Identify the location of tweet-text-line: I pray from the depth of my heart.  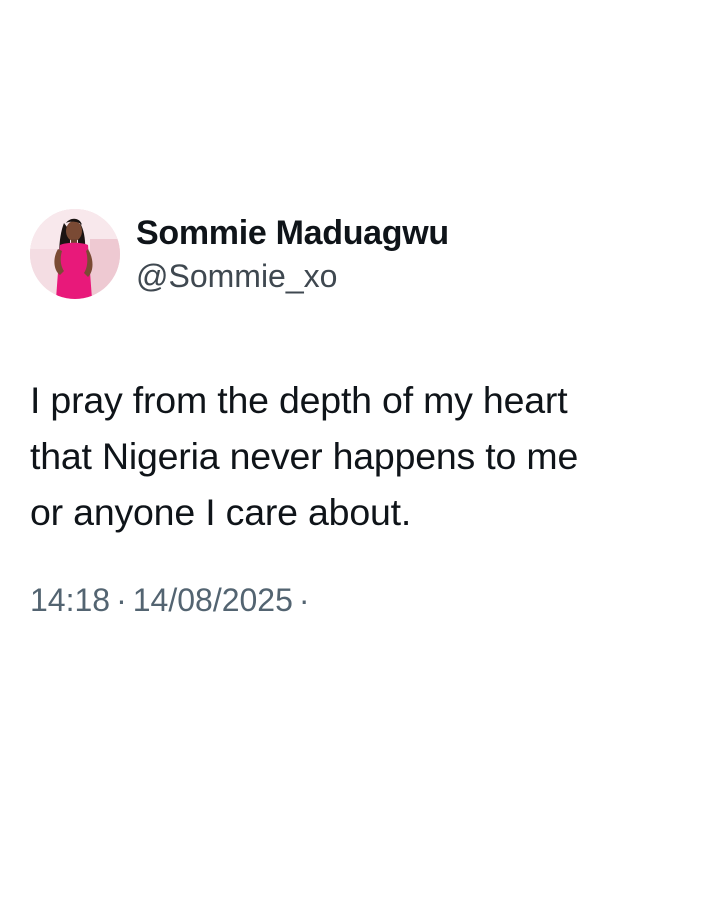
(299, 400).